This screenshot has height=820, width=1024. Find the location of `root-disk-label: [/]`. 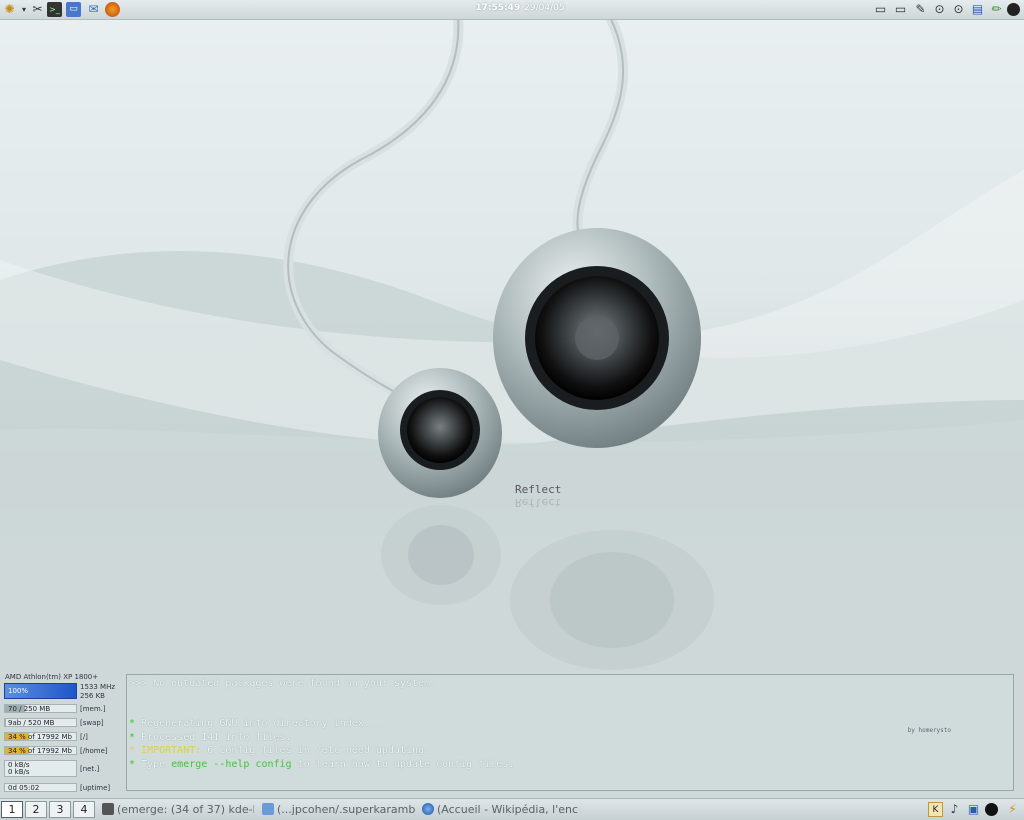

root-disk-label: [/] is located at coordinates (84, 737).